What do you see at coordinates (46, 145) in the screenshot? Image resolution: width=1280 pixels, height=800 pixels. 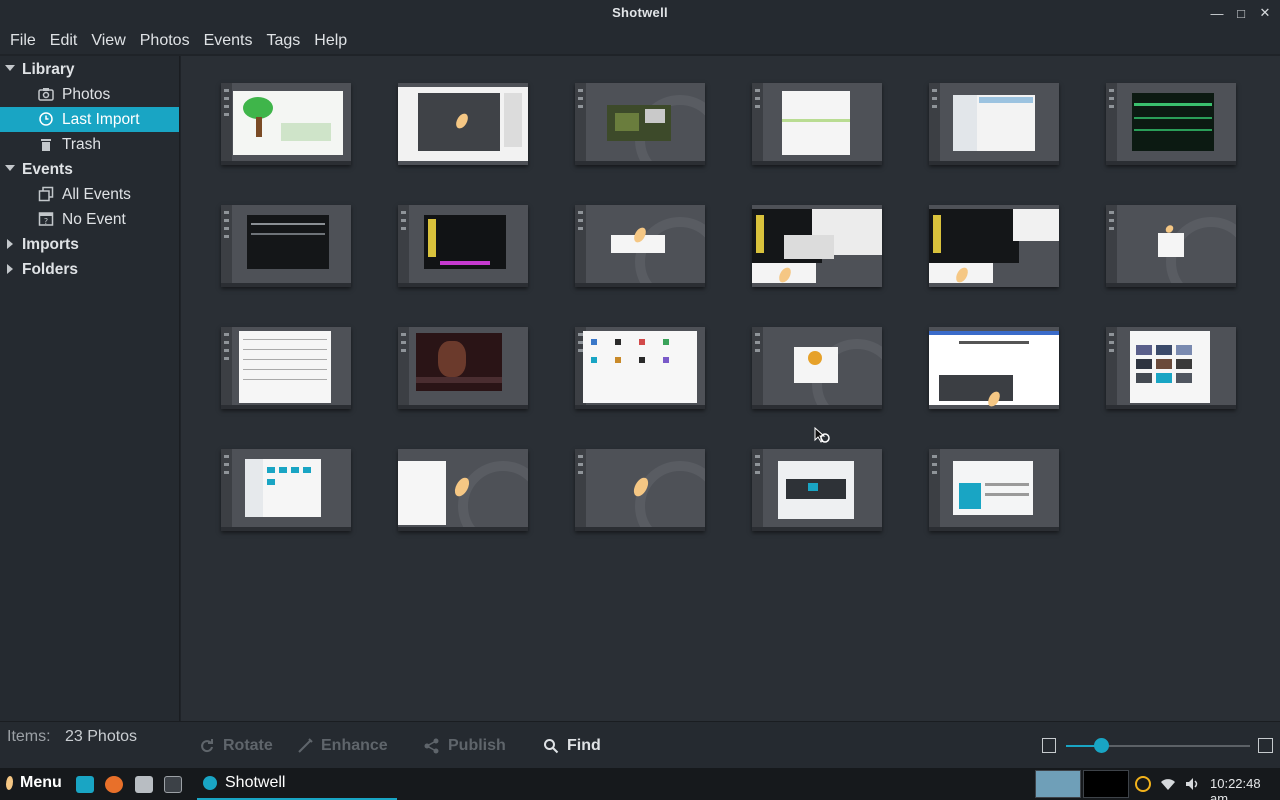 I see `trash-icon` at bounding box center [46, 145].